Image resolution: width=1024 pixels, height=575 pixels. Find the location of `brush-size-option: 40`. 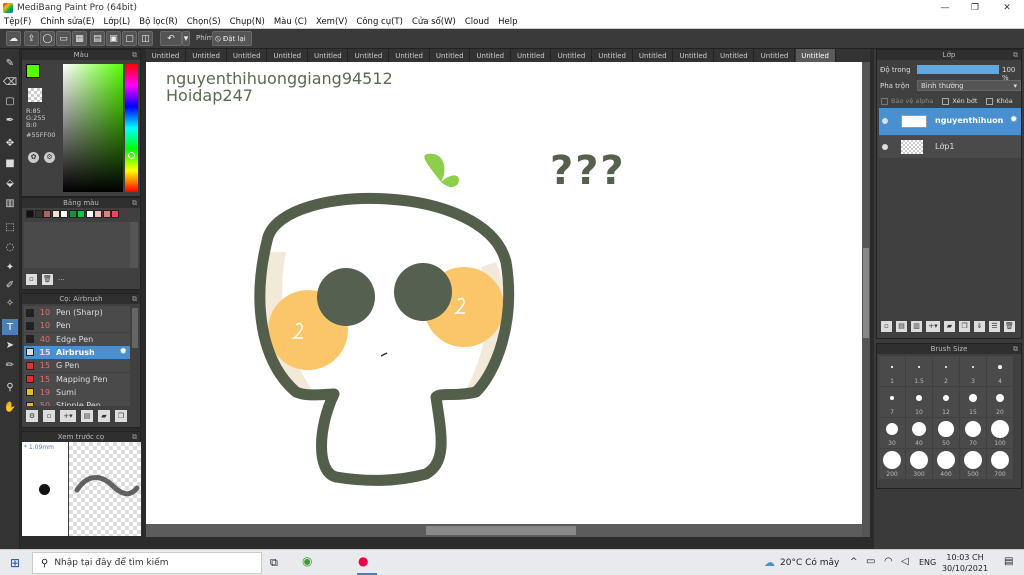

brush-size-option: 40 is located at coordinates (919, 433).